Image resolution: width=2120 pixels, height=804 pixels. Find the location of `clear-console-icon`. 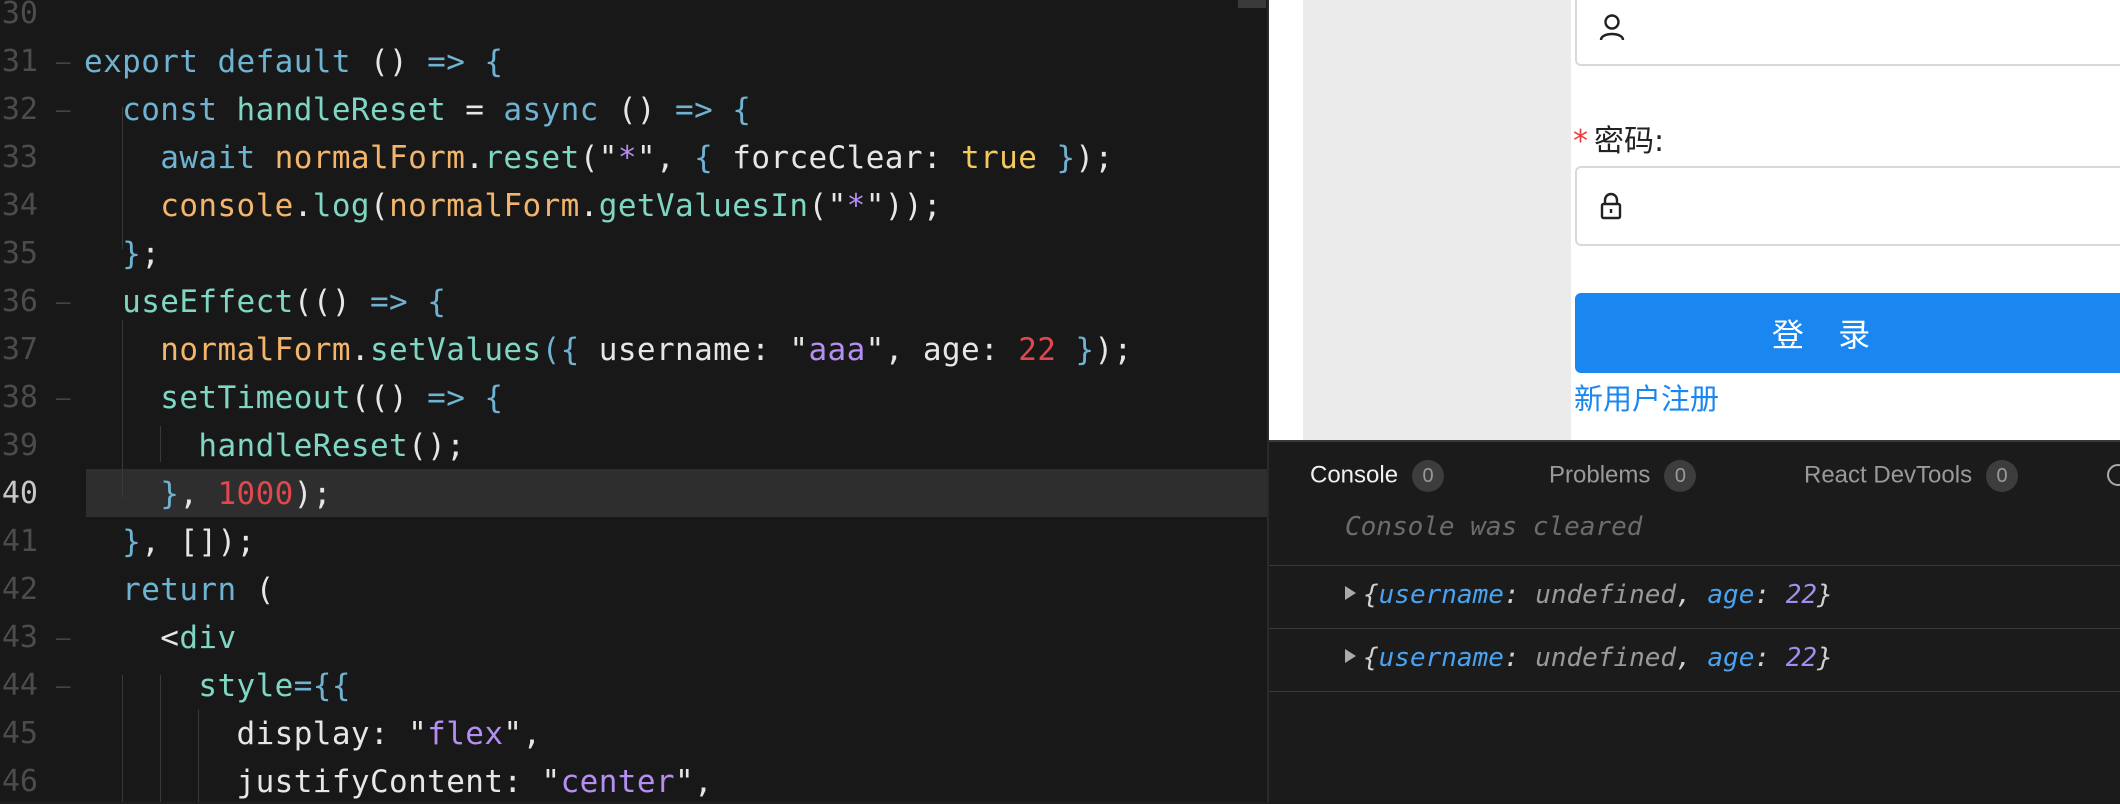

clear-console-icon is located at coordinates (2113, 475).